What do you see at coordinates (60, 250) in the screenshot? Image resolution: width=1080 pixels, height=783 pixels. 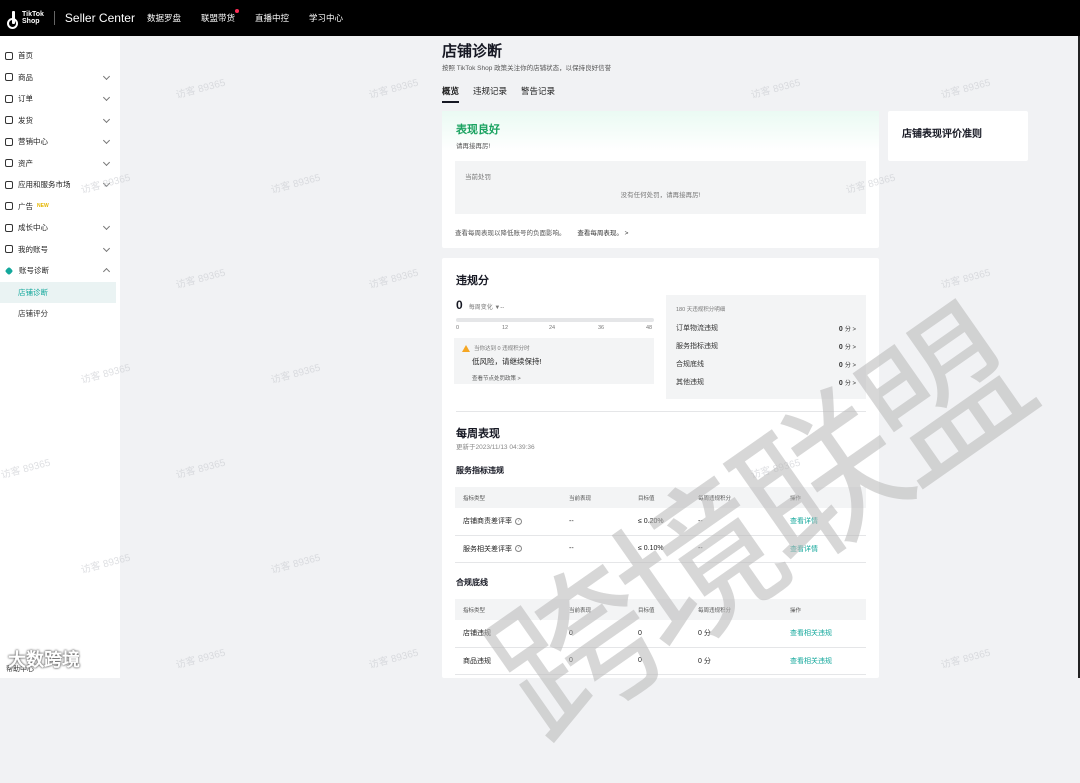 I see `sidebar-item-account: 我的账号` at bounding box center [60, 250].